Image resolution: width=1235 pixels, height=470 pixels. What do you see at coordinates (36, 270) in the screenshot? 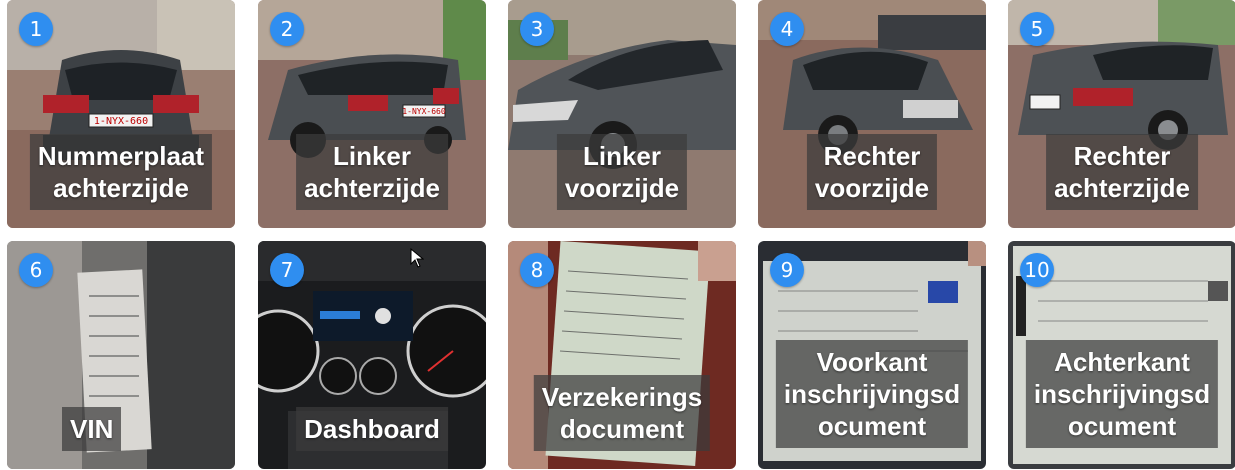
I see `tile-number-badge: 6` at bounding box center [36, 270].